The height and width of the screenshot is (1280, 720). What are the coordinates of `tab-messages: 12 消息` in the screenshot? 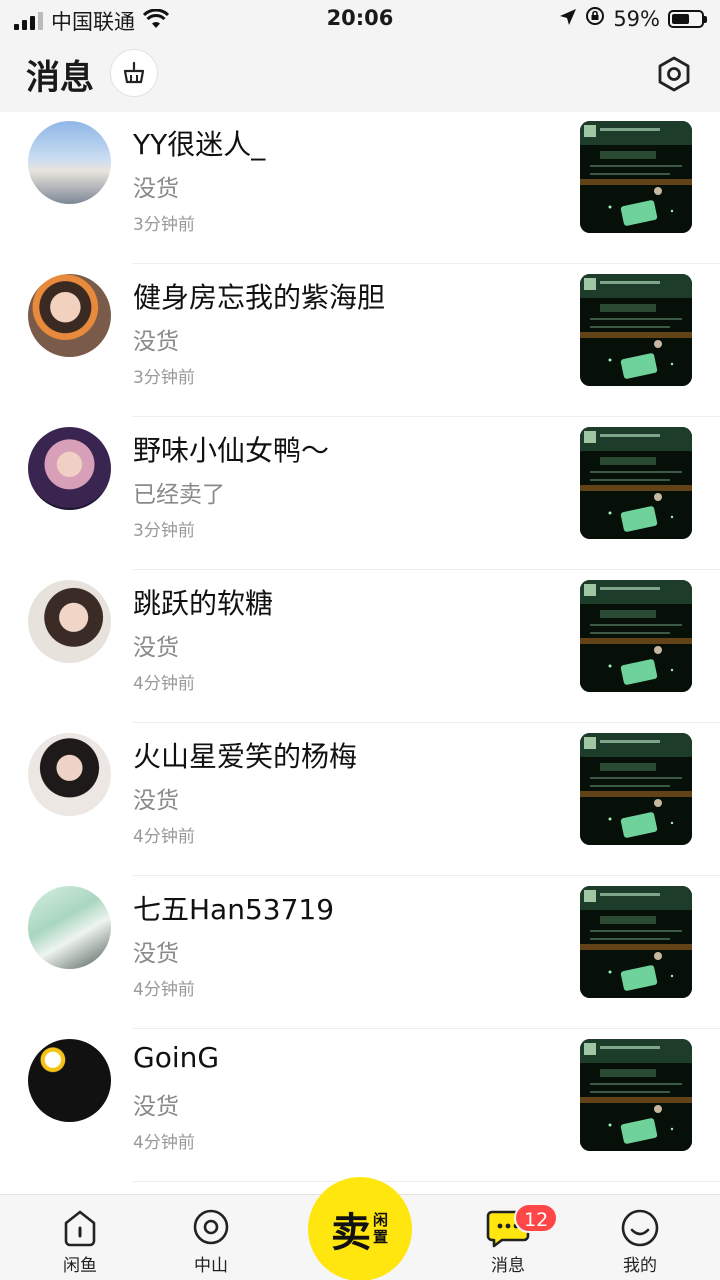 It's located at (508, 1239).